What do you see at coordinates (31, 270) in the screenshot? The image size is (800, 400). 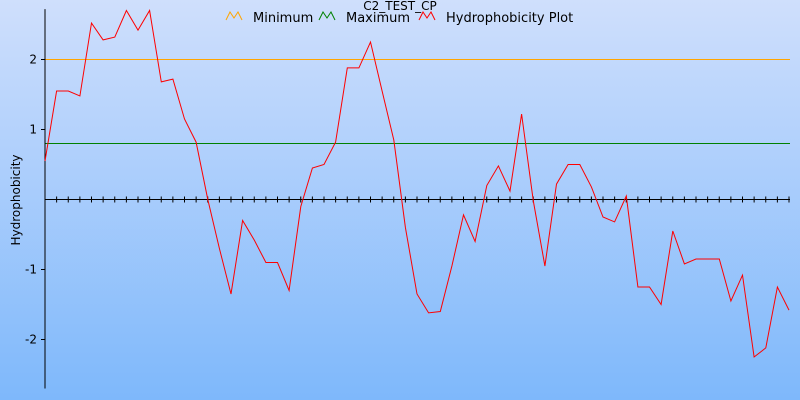 I see `y-tick-label: -1` at bounding box center [31, 270].